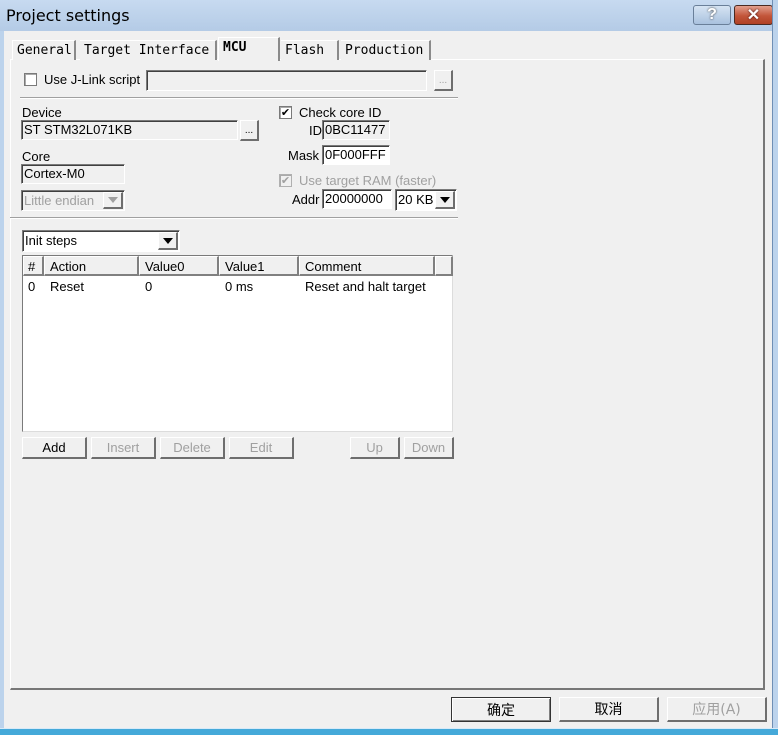 The image size is (778, 735). Describe the element at coordinates (429, 448) in the screenshot. I see `move-down-button: Down` at that location.